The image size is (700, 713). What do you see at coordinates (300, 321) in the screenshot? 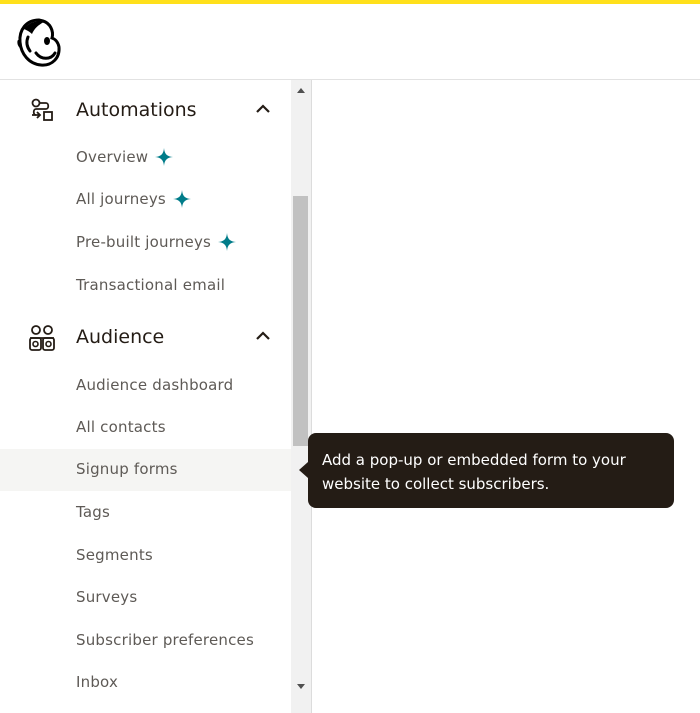
I see `scrollbar-thumb` at bounding box center [300, 321].